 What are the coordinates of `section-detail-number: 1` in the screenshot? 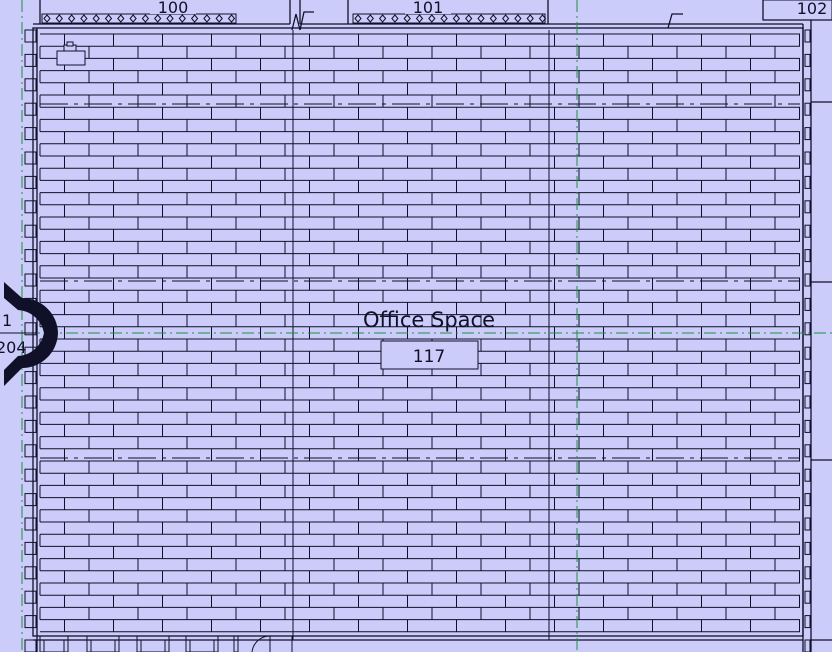 It's located at (7, 320).